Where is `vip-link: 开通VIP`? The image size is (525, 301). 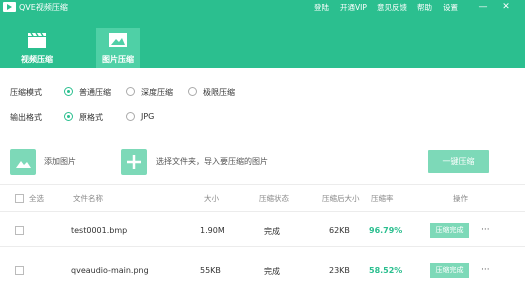
vip-link: 开通VIP is located at coordinates (353, 7).